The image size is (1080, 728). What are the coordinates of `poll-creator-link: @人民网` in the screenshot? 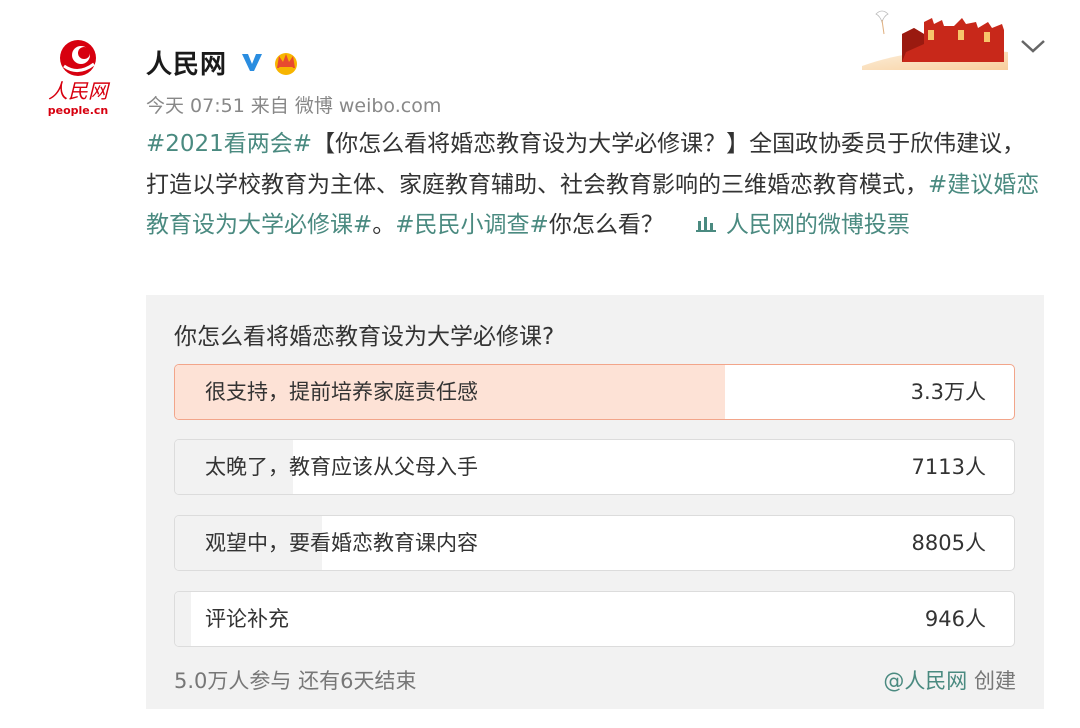 It's located at (925, 681).